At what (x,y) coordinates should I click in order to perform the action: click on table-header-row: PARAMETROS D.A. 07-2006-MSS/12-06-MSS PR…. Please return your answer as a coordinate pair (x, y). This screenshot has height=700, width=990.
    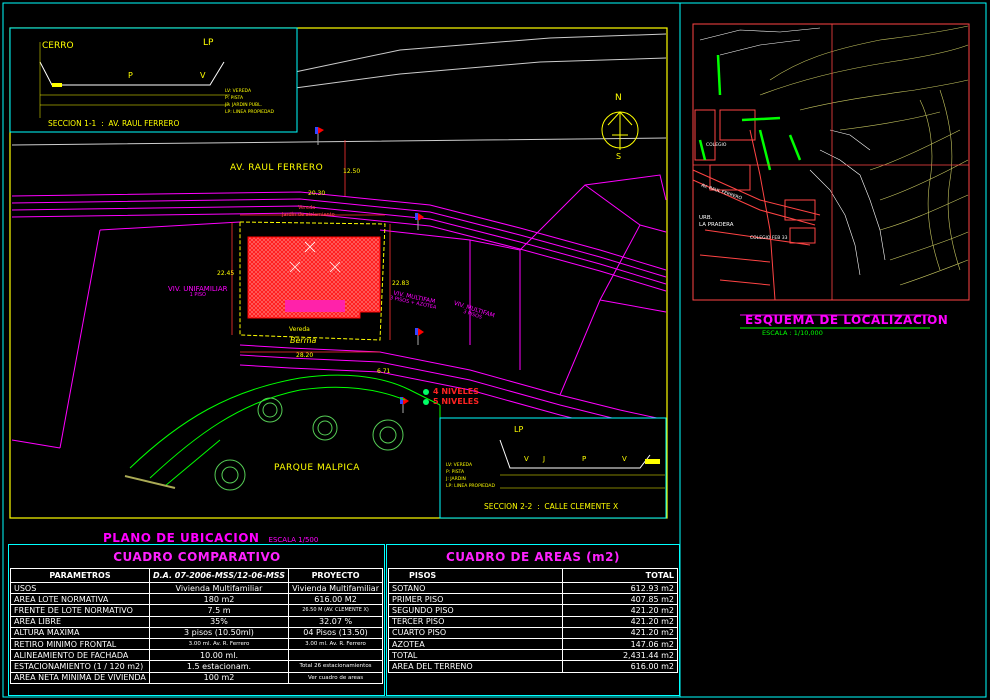
    Looking at the image, I should click on (196, 575).